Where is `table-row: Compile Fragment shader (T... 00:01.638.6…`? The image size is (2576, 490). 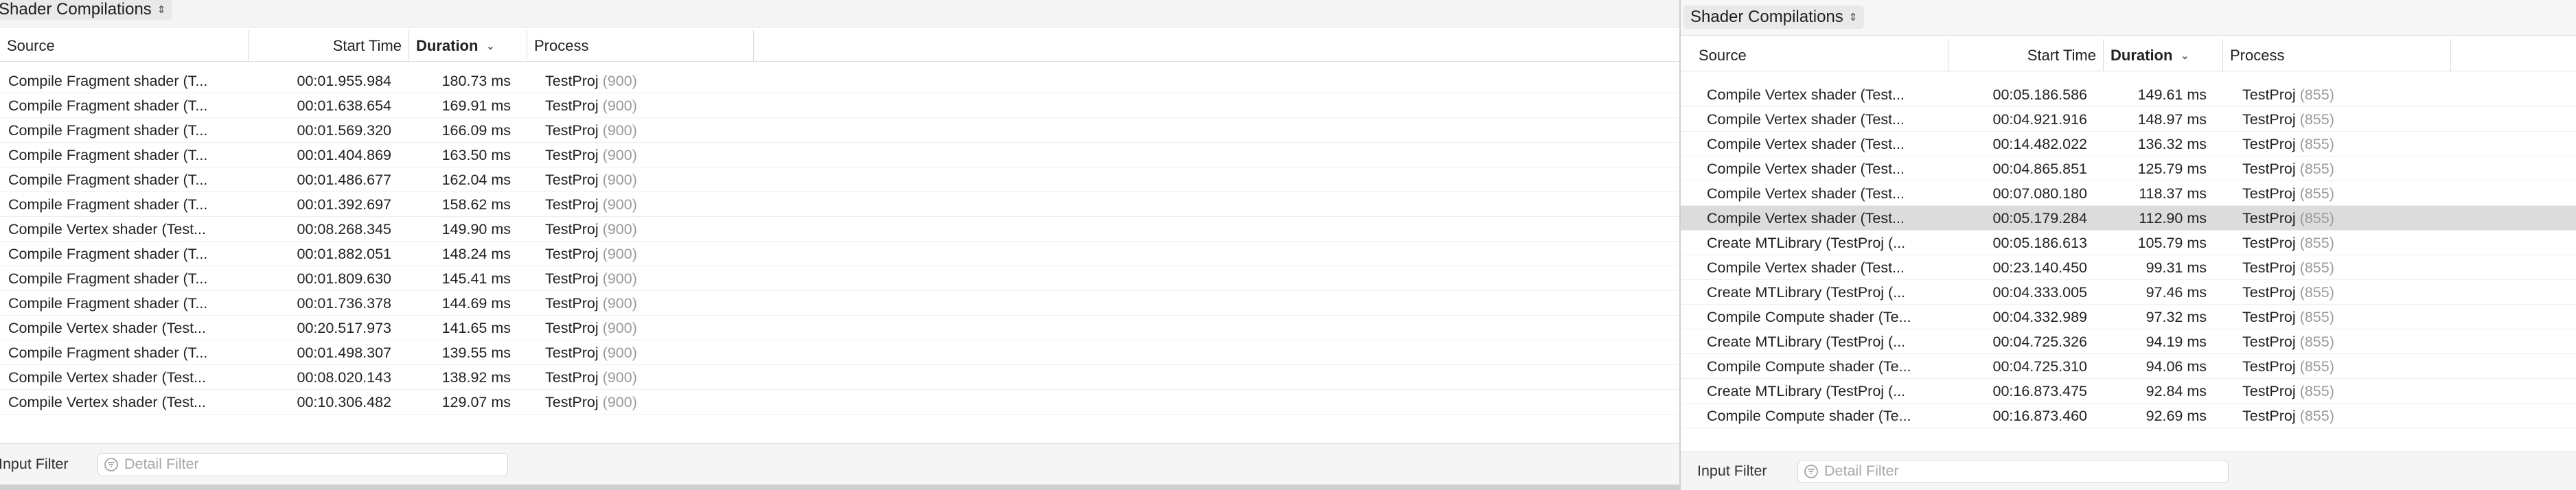
table-row: Compile Fragment shader (T... 00:01.638.6… is located at coordinates (839, 105).